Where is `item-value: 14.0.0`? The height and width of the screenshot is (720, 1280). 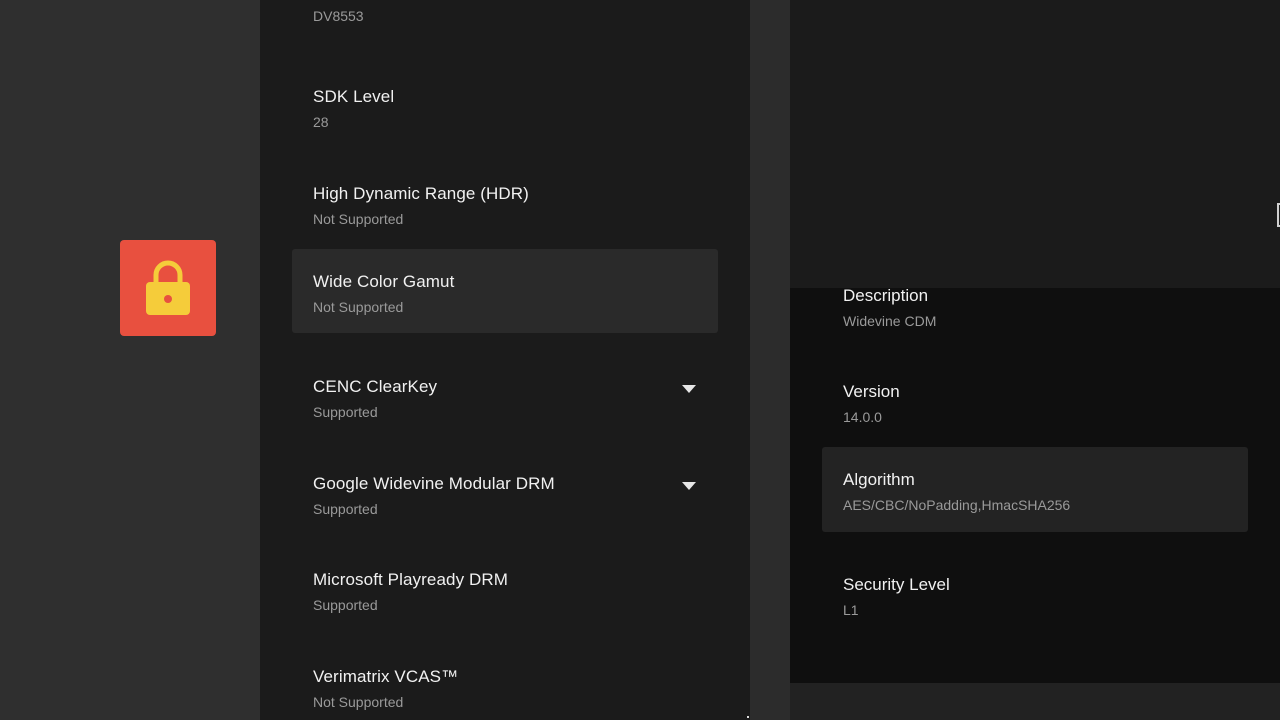
item-value: 14.0.0 is located at coordinates (862, 417).